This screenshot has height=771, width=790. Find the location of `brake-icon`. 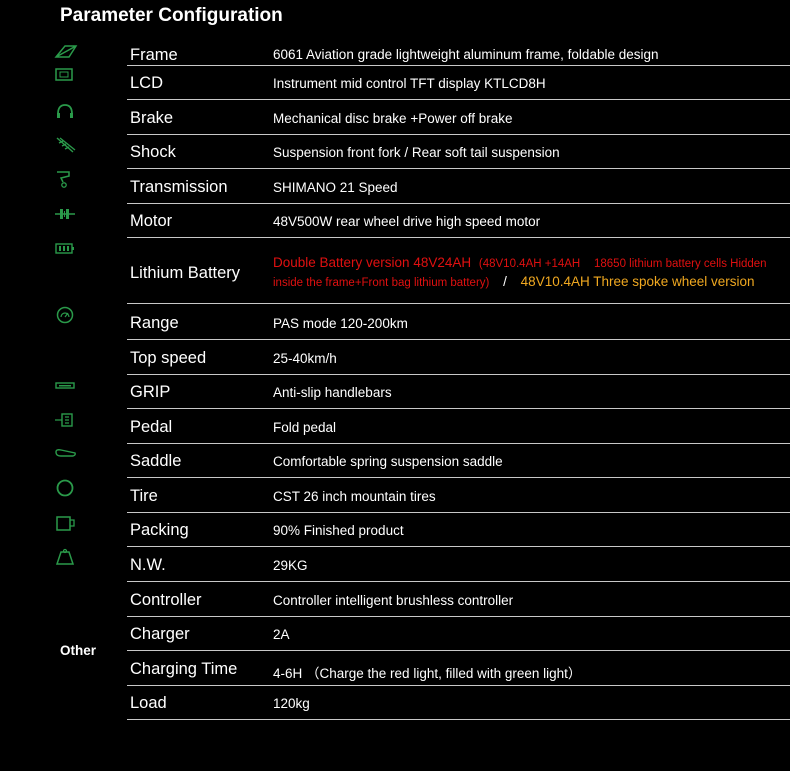

brake-icon is located at coordinates (66, 111).